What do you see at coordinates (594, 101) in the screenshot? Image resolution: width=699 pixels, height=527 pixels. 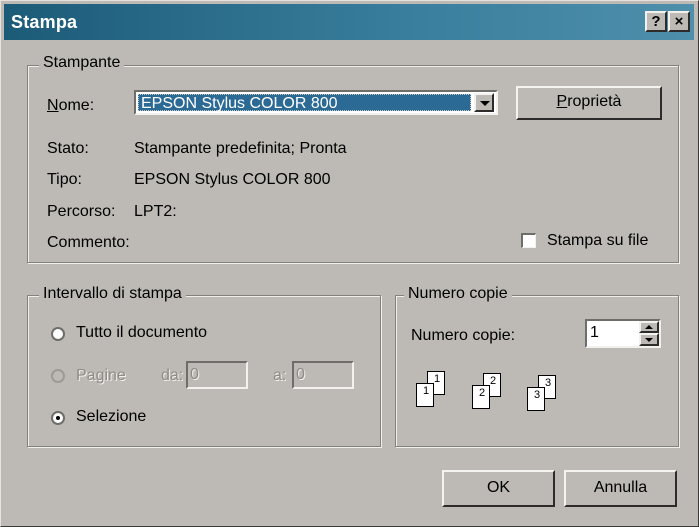 I see `properties-button-label: roprietà` at bounding box center [594, 101].